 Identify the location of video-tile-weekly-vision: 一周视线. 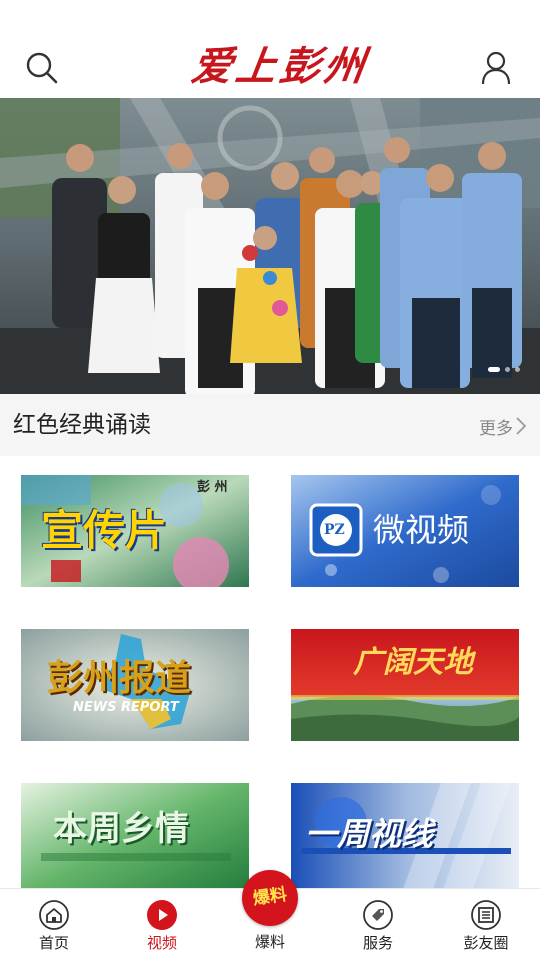
(405, 839).